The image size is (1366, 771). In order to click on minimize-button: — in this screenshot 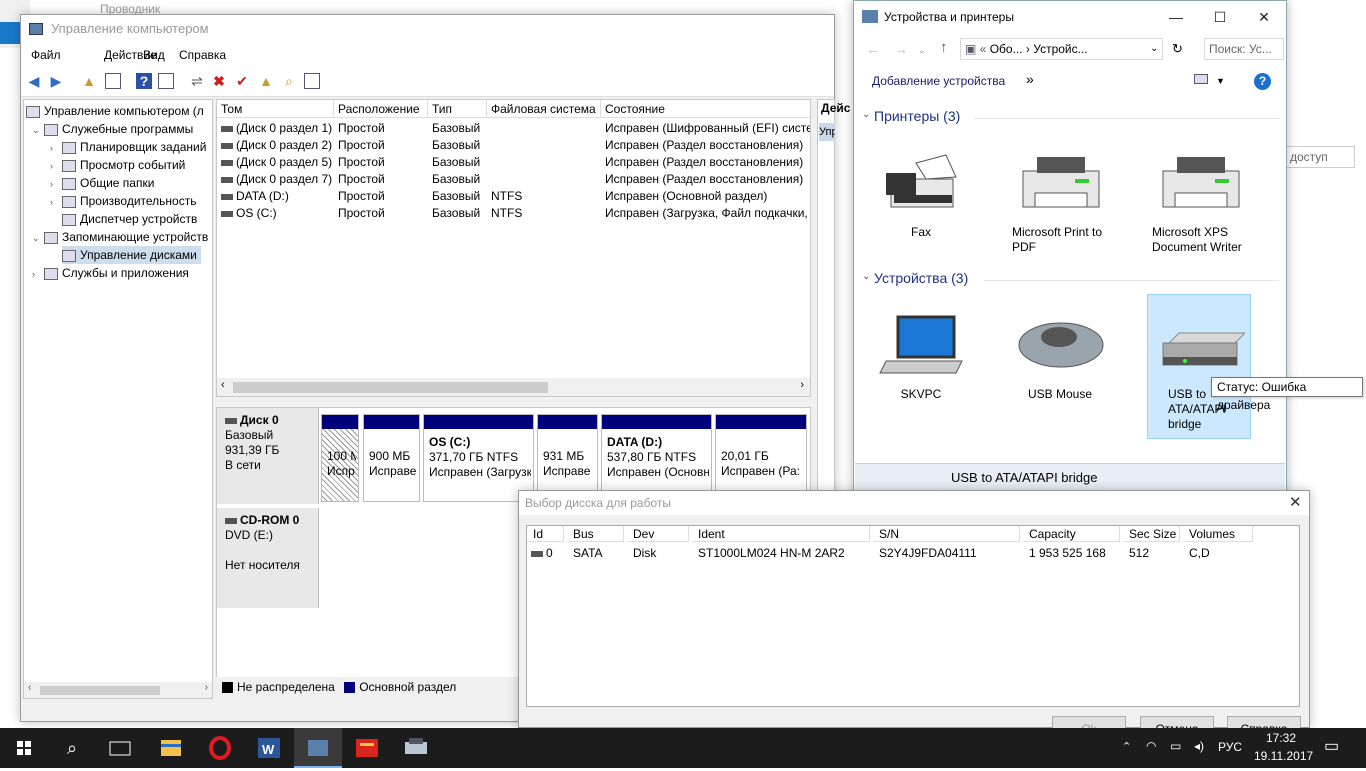, I will do `click(1176, 17)`.